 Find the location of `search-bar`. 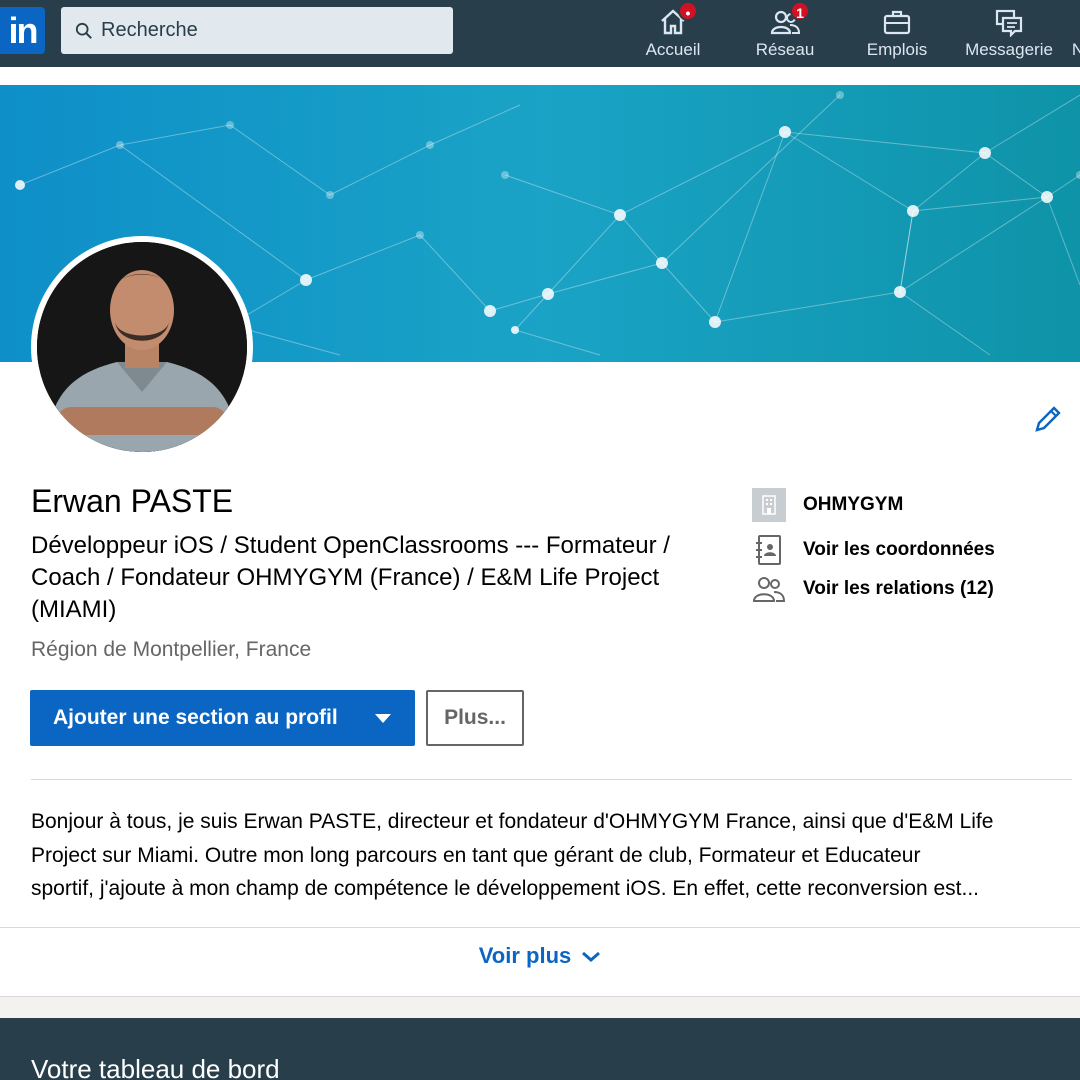

search-bar is located at coordinates (257, 30).